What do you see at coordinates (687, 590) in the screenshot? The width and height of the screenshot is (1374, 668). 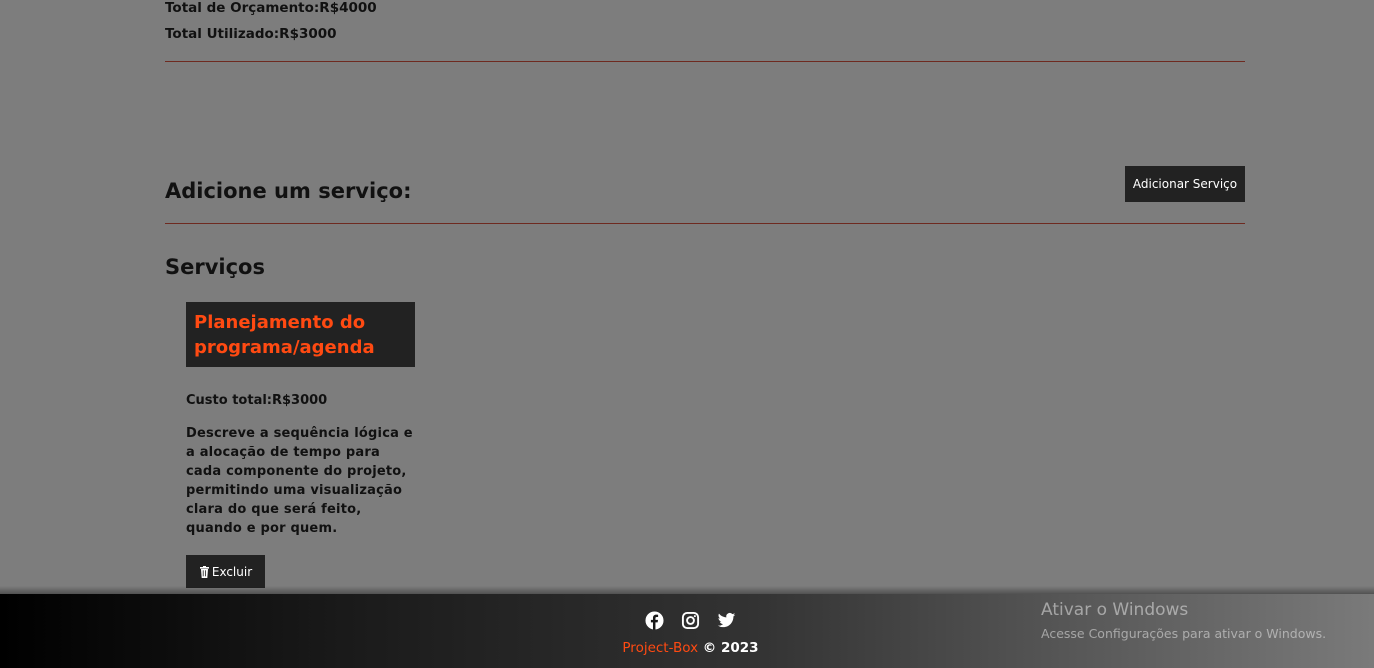 I see `footer-shadow` at bounding box center [687, 590].